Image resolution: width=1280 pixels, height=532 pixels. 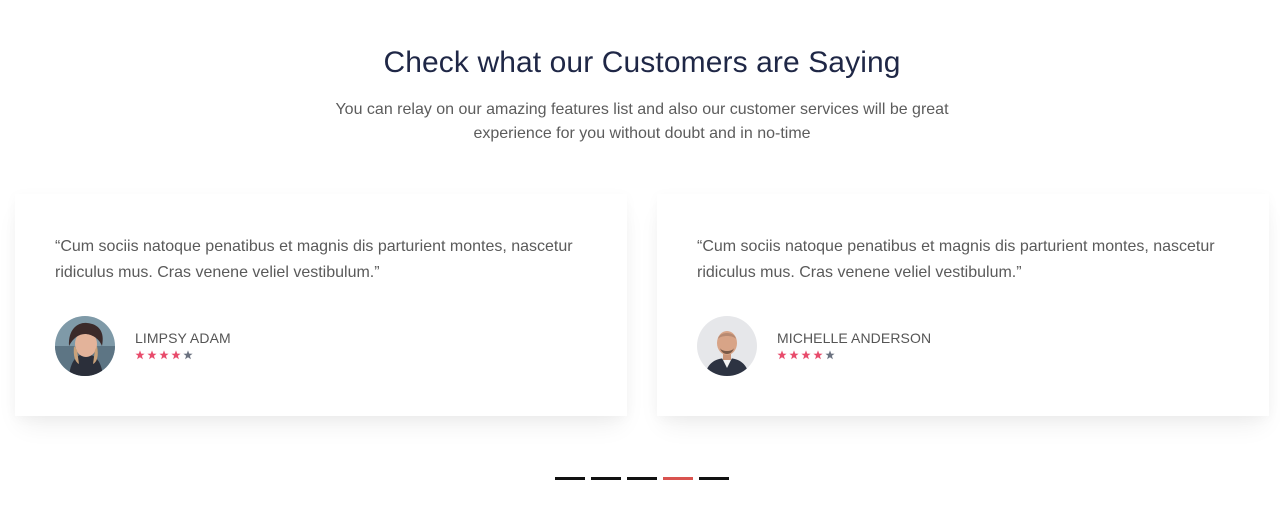 I want to click on carousel-pagination, so click(x=642, y=478).